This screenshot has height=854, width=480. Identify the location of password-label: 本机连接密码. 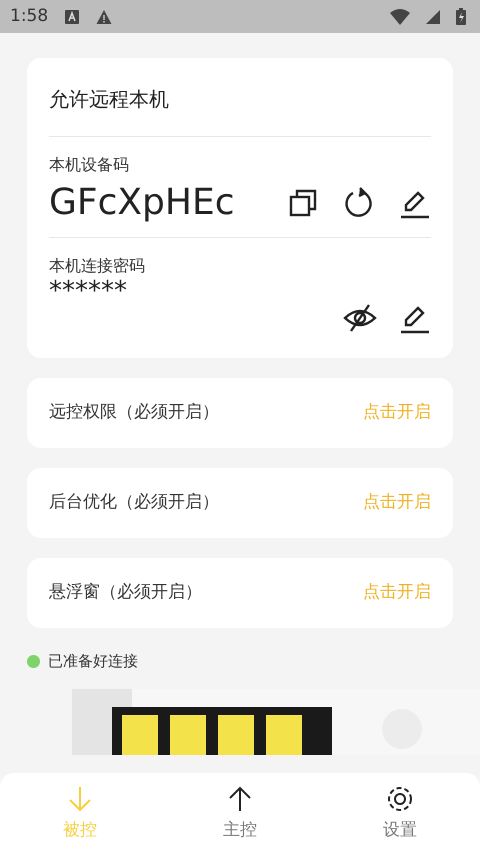
(97, 266).